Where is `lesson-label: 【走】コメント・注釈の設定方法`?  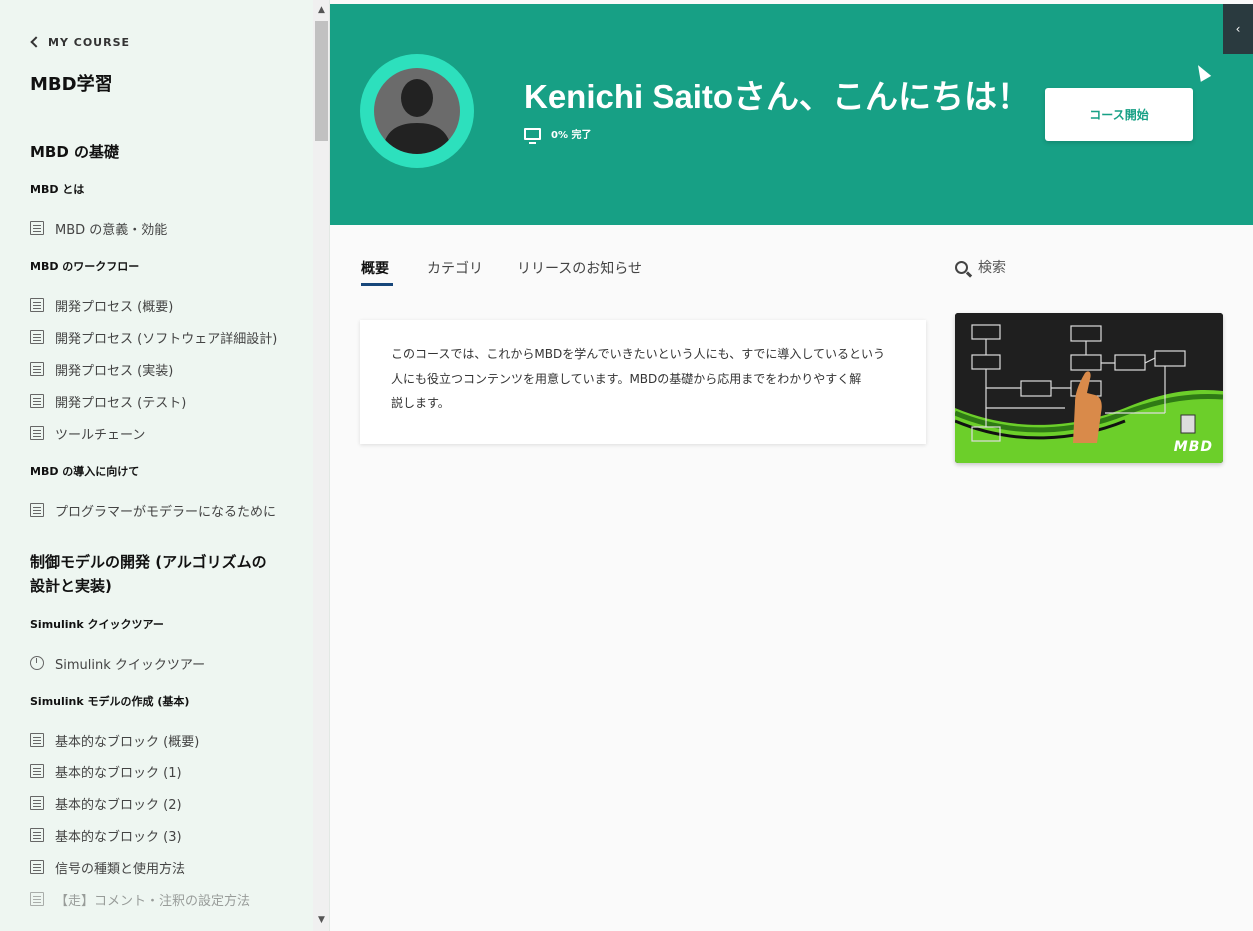 lesson-label: 【走】コメント・注釈の設定方法 is located at coordinates (153, 901).